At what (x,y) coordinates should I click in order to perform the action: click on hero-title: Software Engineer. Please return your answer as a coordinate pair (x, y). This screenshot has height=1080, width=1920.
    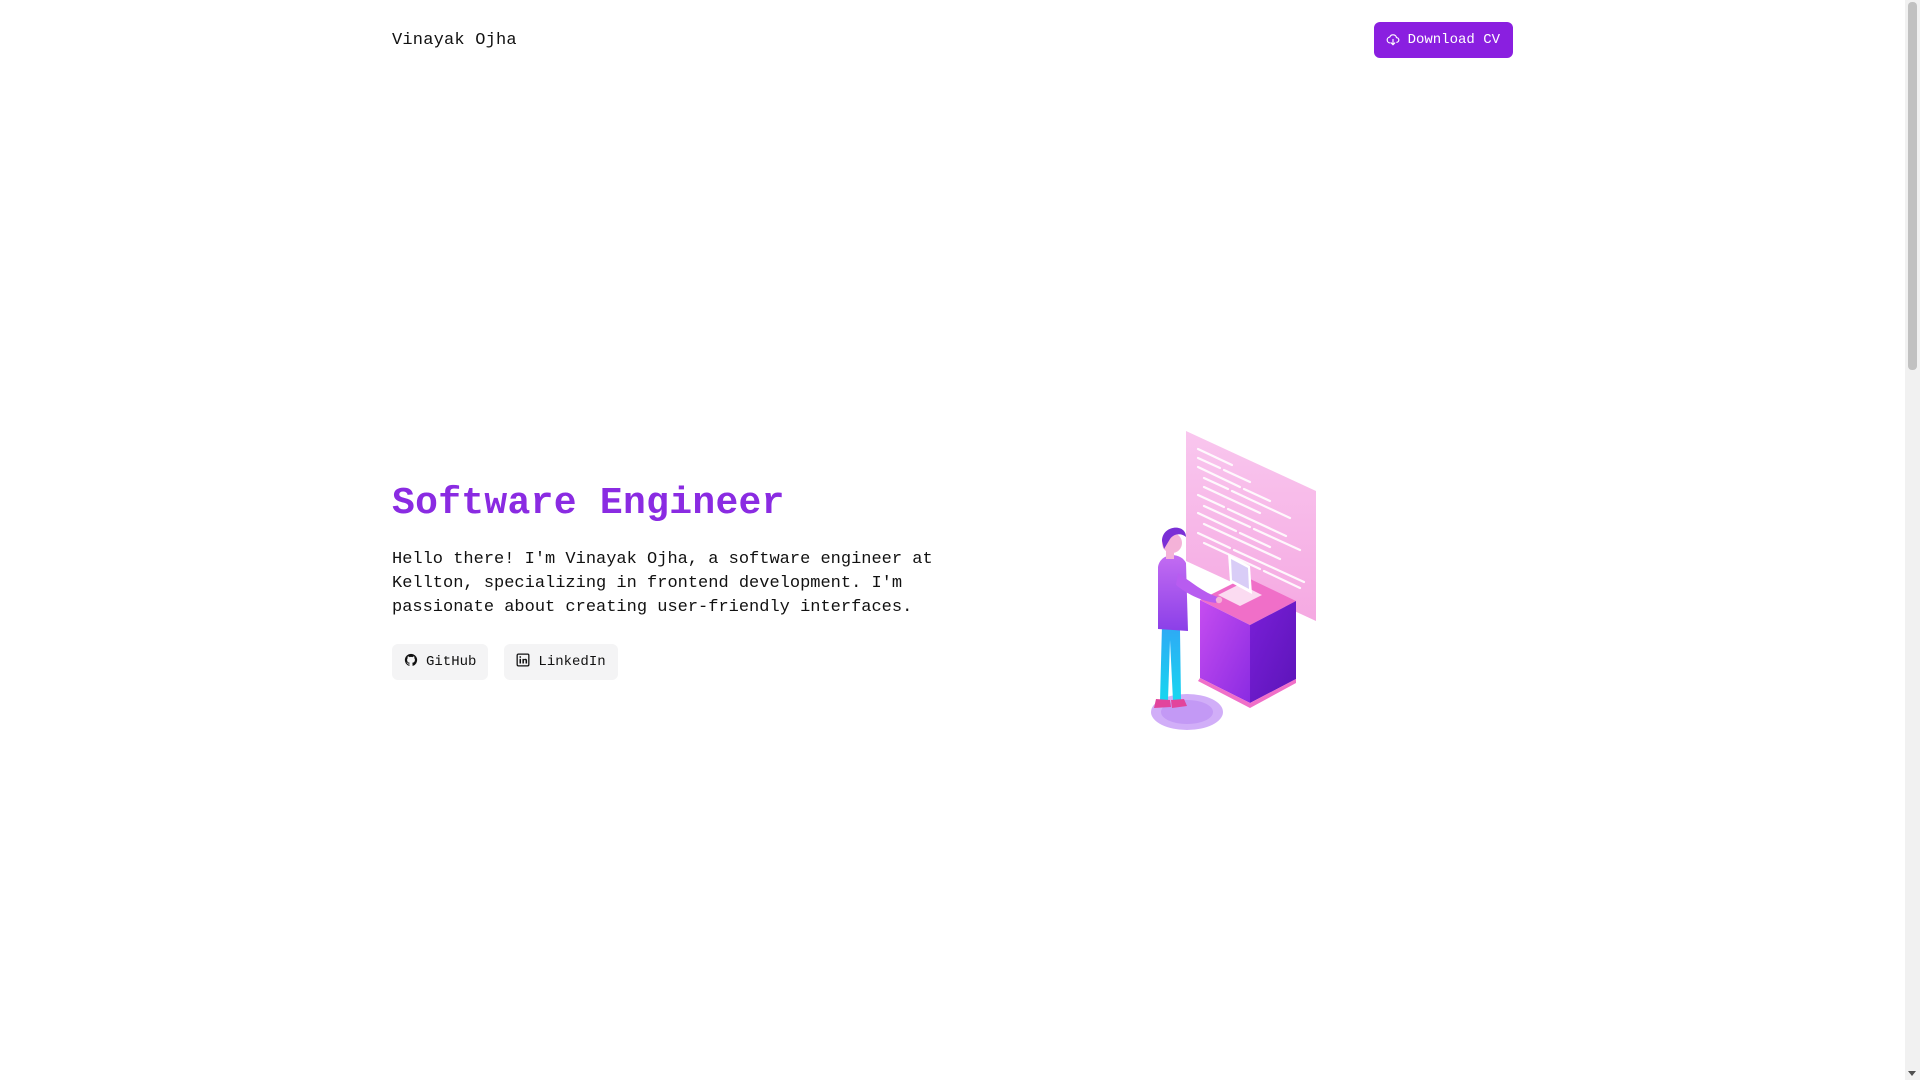
    Looking at the image, I should click on (588, 503).